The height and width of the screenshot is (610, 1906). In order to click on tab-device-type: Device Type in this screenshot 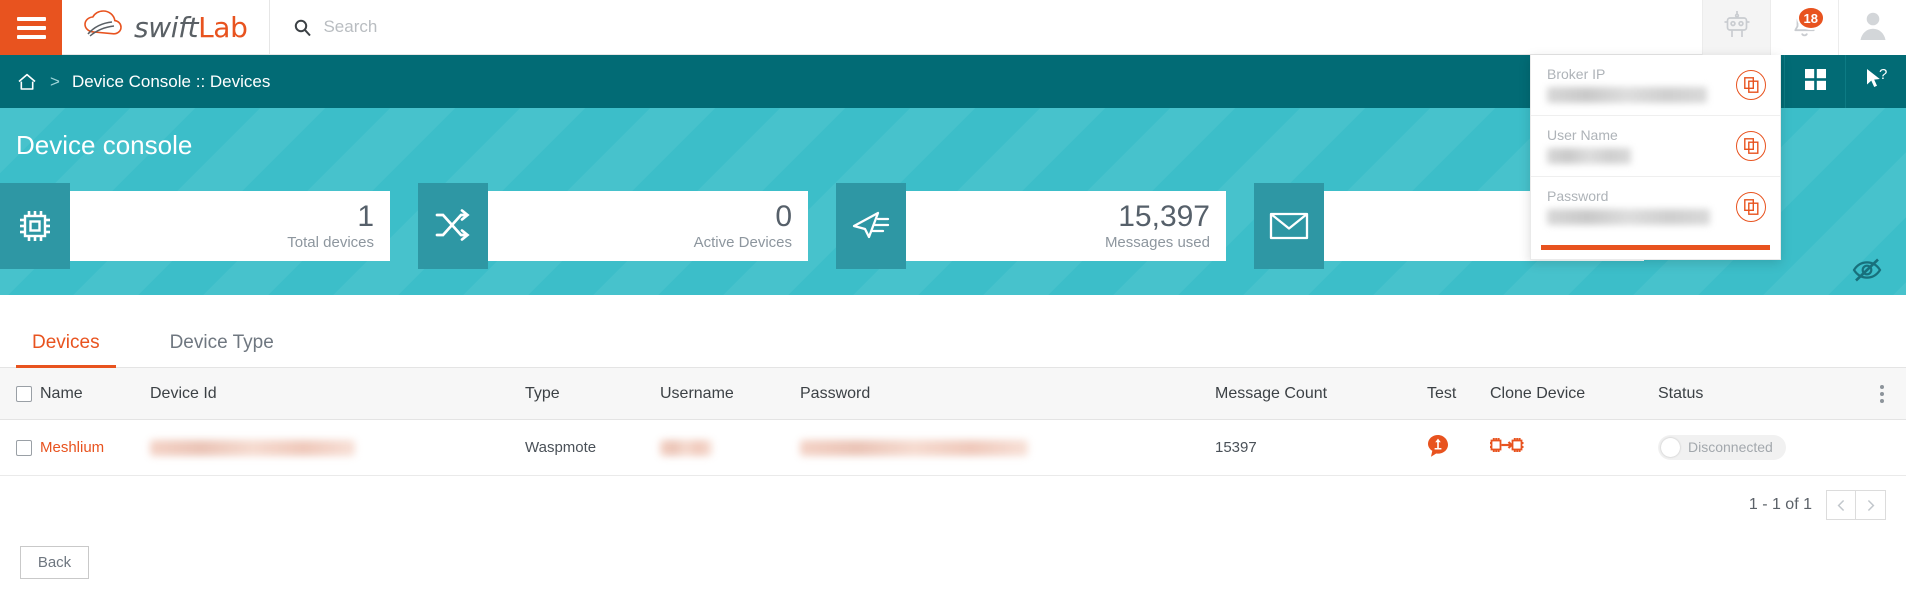, I will do `click(222, 349)`.